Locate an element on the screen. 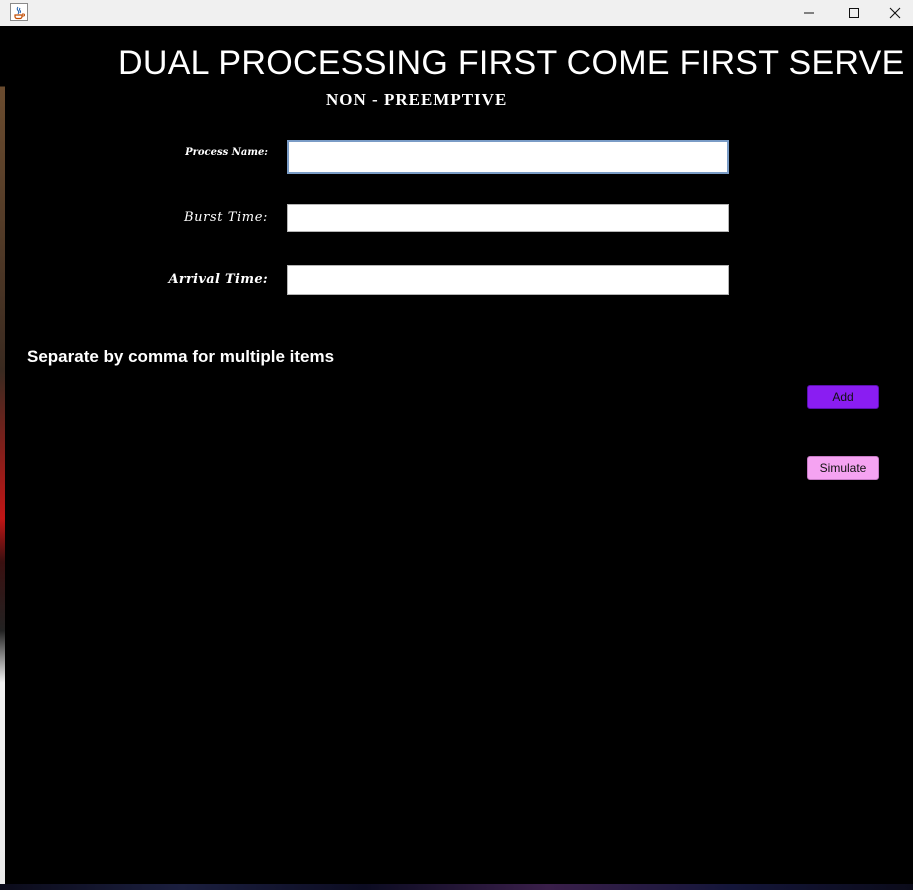 This screenshot has width=913, height=890. process-name-label: Process Name: is located at coordinates (226, 152).